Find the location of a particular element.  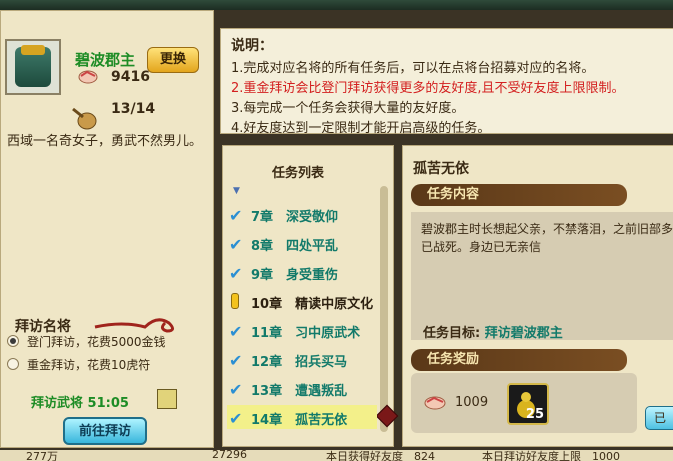

task-label: 8章 四处平乱 is located at coordinates (295, 246).